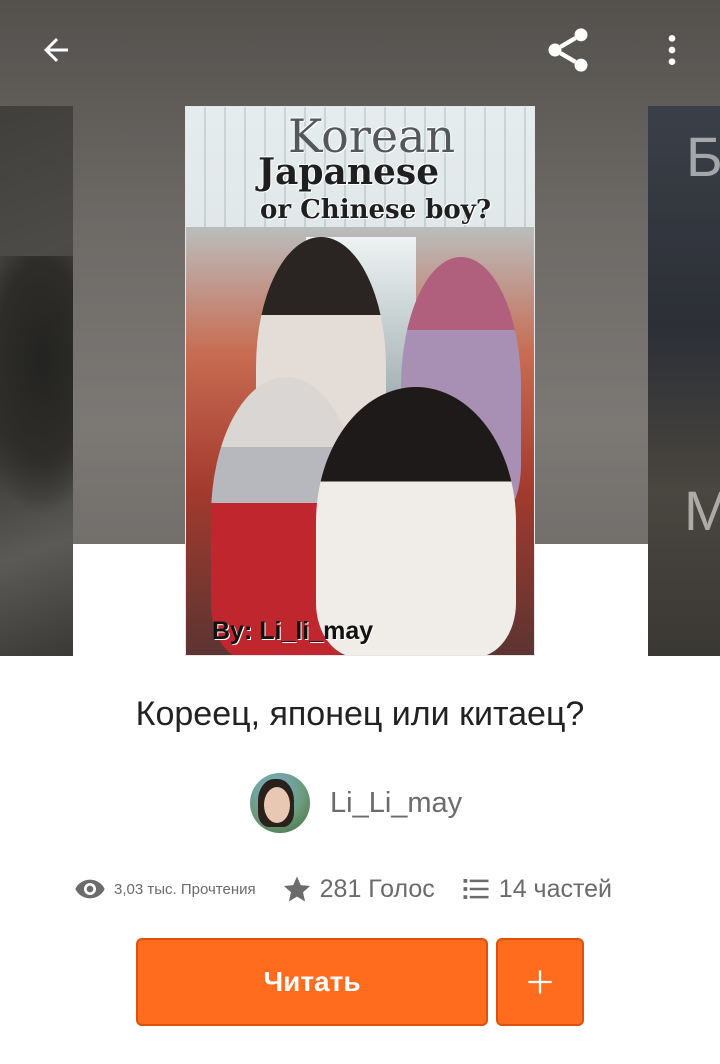 This screenshot has height=1064, width=720. What do you see at coordinates (293, 631) in the screenshot?
I see `cover-byline: By: Li_li_may` at bounding box center [293, 631].